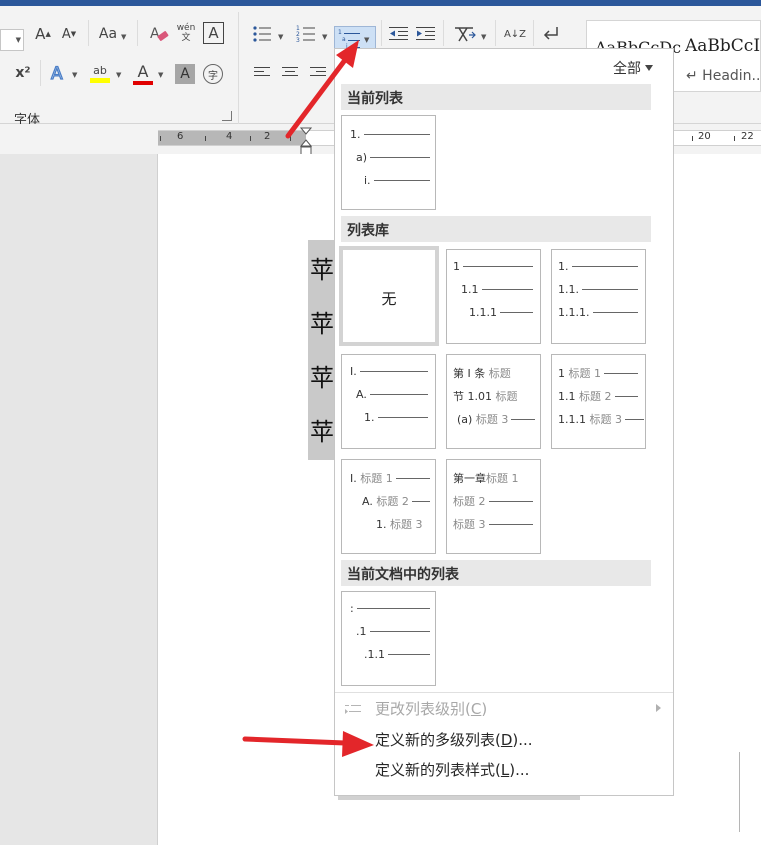  What do you see at coordinates (426, 34) in the screenshot?
I see `increase-indent-button` at bounding box center [426, 34].